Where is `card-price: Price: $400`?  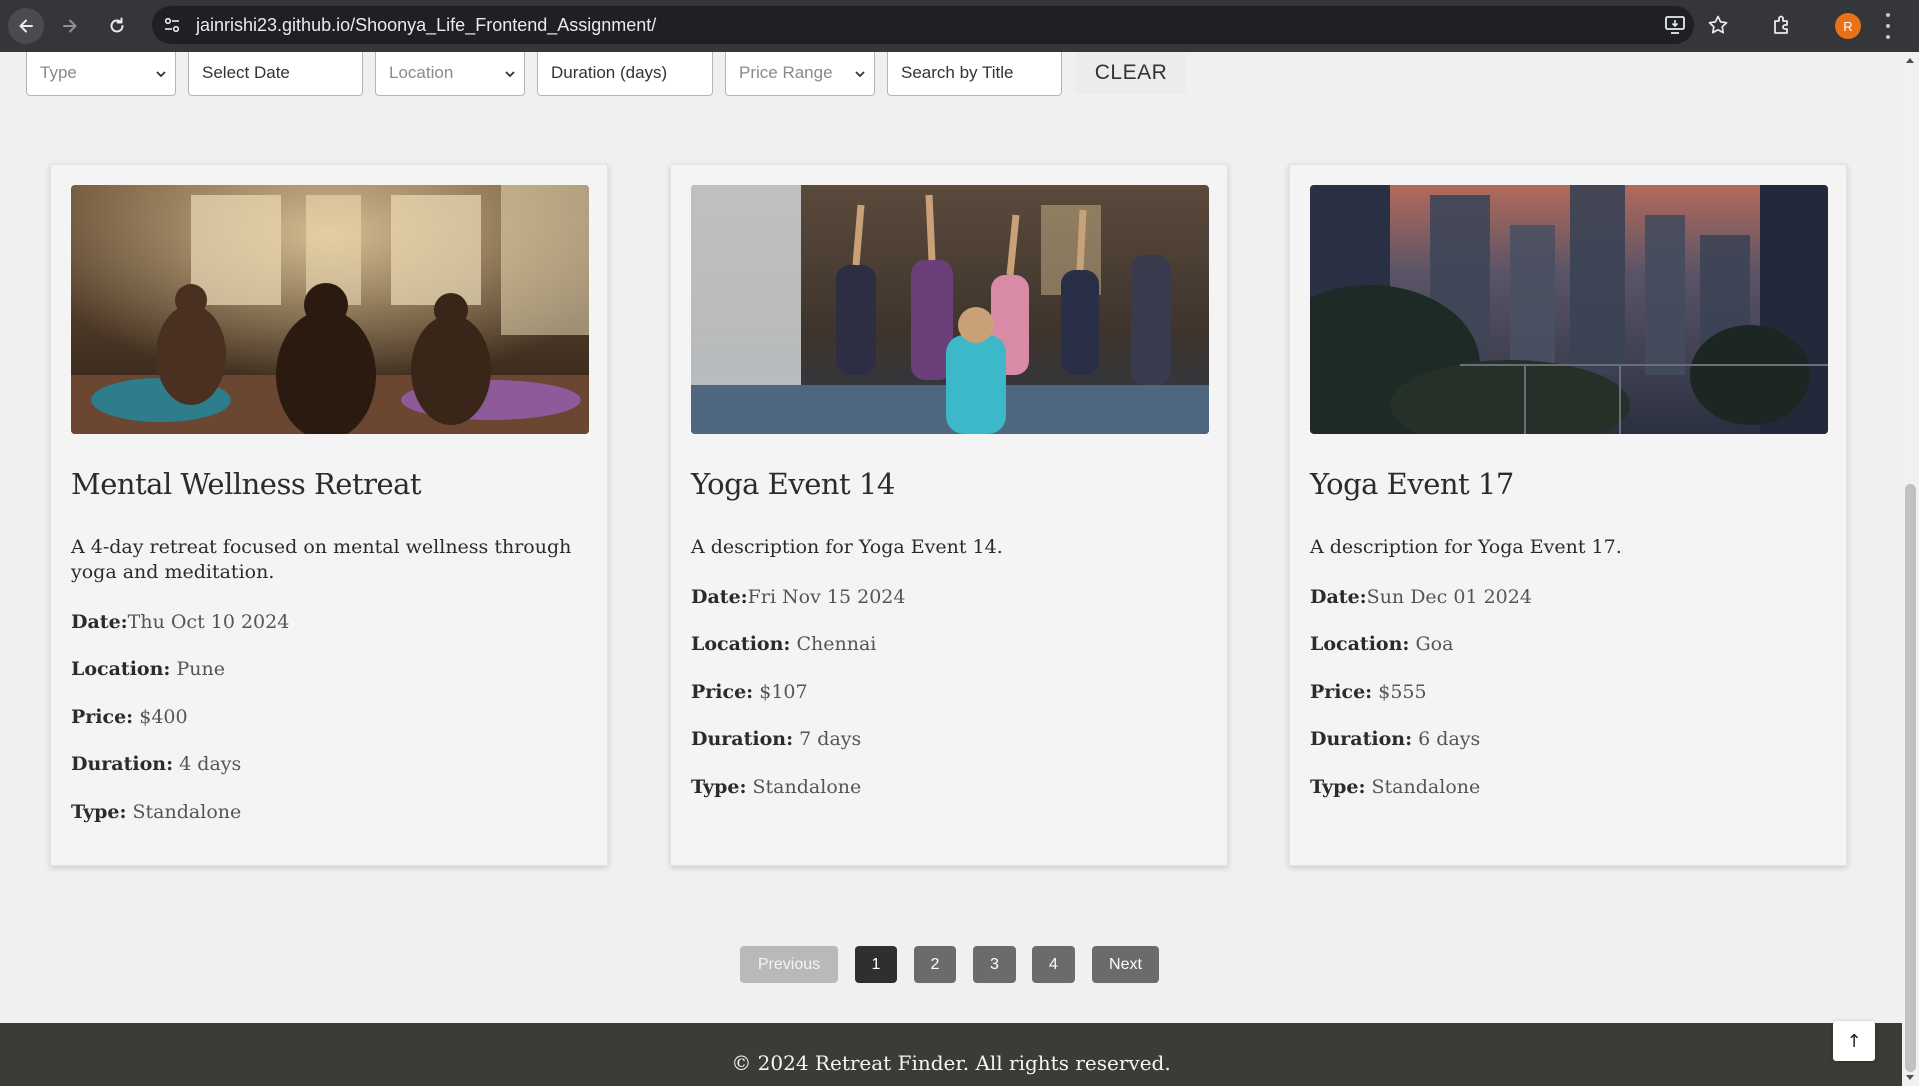 card-price: Price: $400 is located at coordinates (129, 717).